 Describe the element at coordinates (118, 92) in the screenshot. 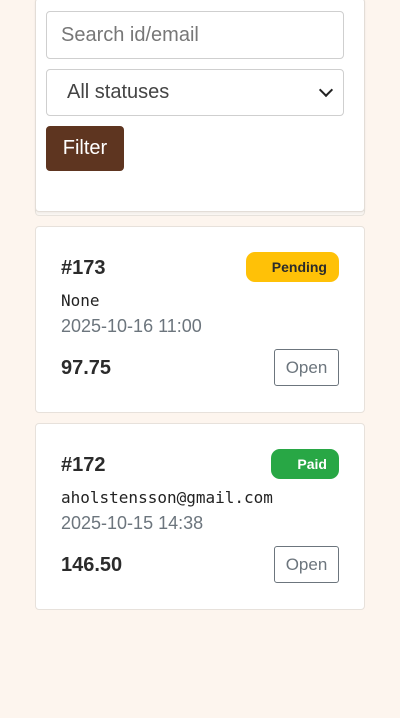

I see `status-select-value: All statuses` at that location.